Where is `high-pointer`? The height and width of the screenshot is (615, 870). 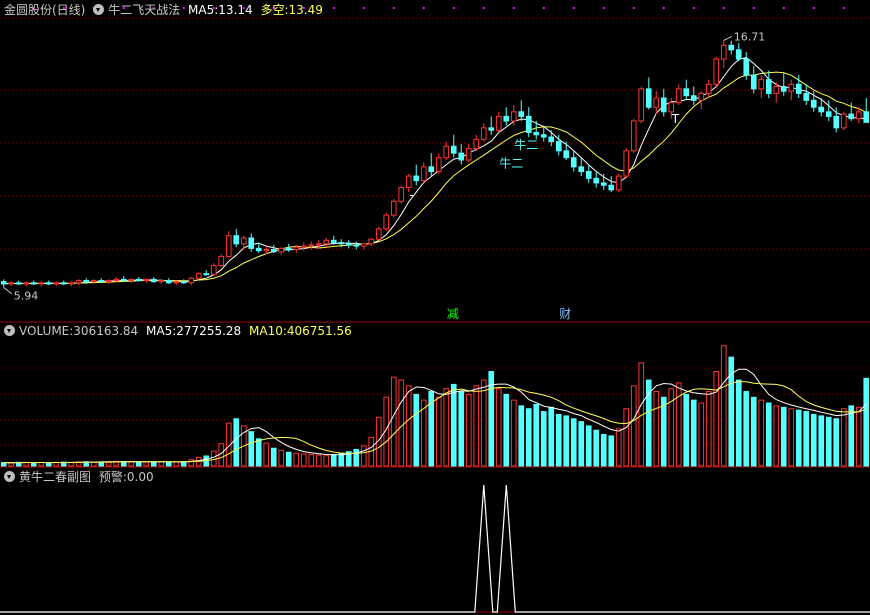 high-pointer is located at coordinates (727, 38).